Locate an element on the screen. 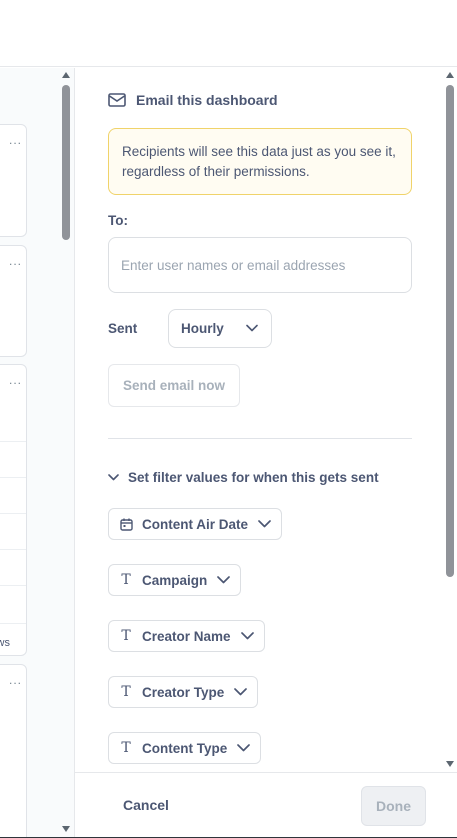 This screenshot has height=838, width=457. sidebar-header: Email this dashboard is located at coordinates (193, 100).